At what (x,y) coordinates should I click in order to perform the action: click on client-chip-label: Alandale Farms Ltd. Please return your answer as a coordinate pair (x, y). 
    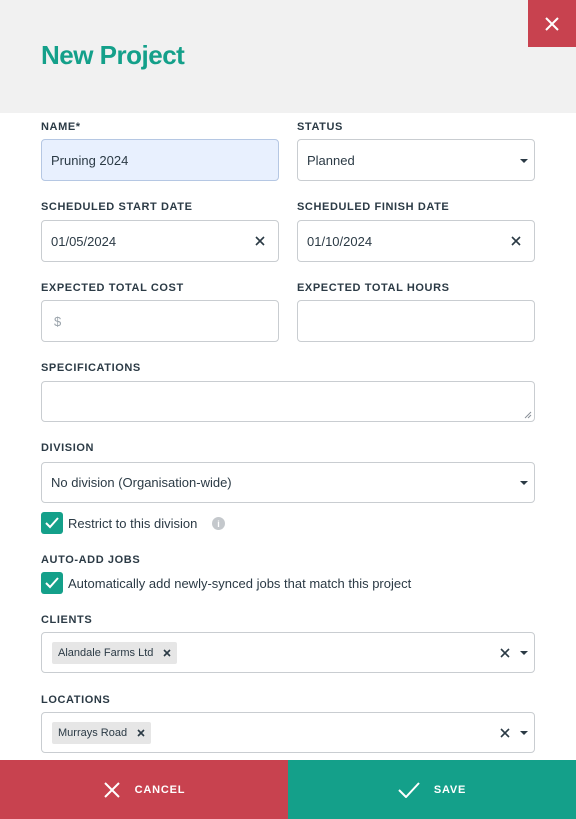
    Looking at the image, I should click on (106, 653).